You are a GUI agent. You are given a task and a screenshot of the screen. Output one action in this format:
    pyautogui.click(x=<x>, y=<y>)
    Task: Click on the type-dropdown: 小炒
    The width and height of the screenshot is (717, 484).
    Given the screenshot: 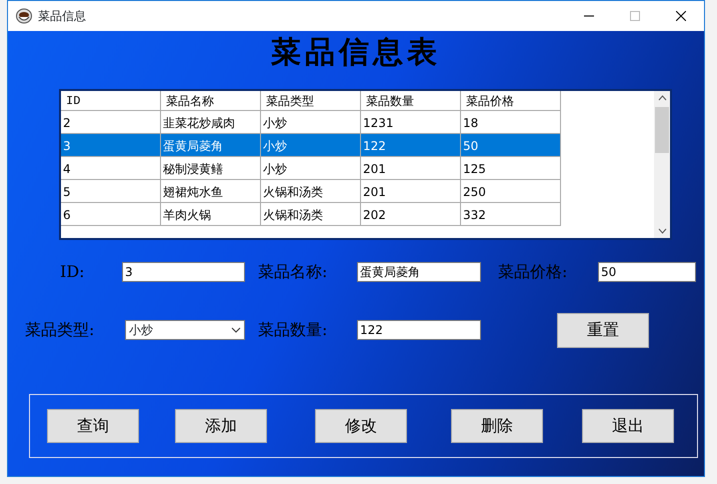 What is the action you would take?
    pyautogui.click(x=185, y=330)
    